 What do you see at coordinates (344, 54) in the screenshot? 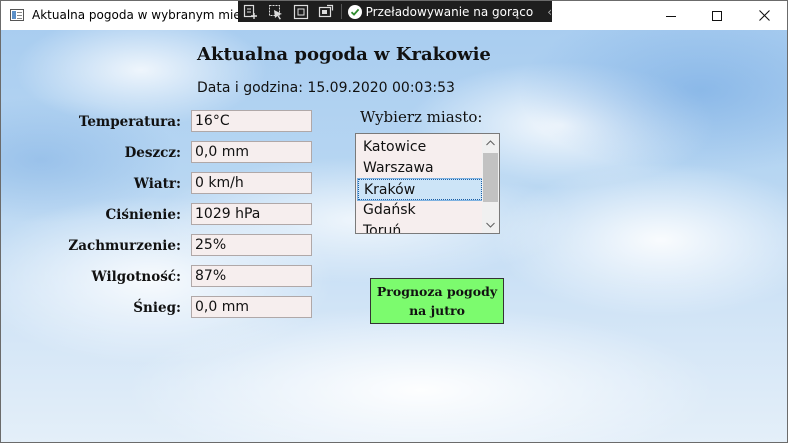
I see `page-title: Aktualna pogoda w Krakowie` at bounding box center [344, 54].